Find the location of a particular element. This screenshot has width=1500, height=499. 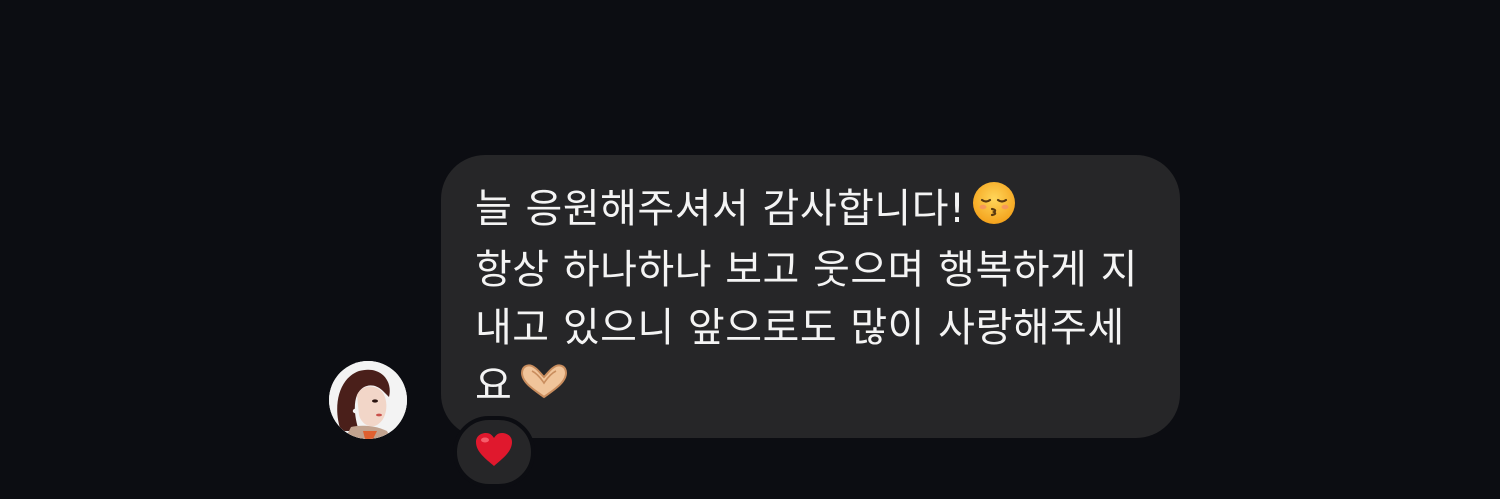

avatar-photo is located at coordinates (368, 400).